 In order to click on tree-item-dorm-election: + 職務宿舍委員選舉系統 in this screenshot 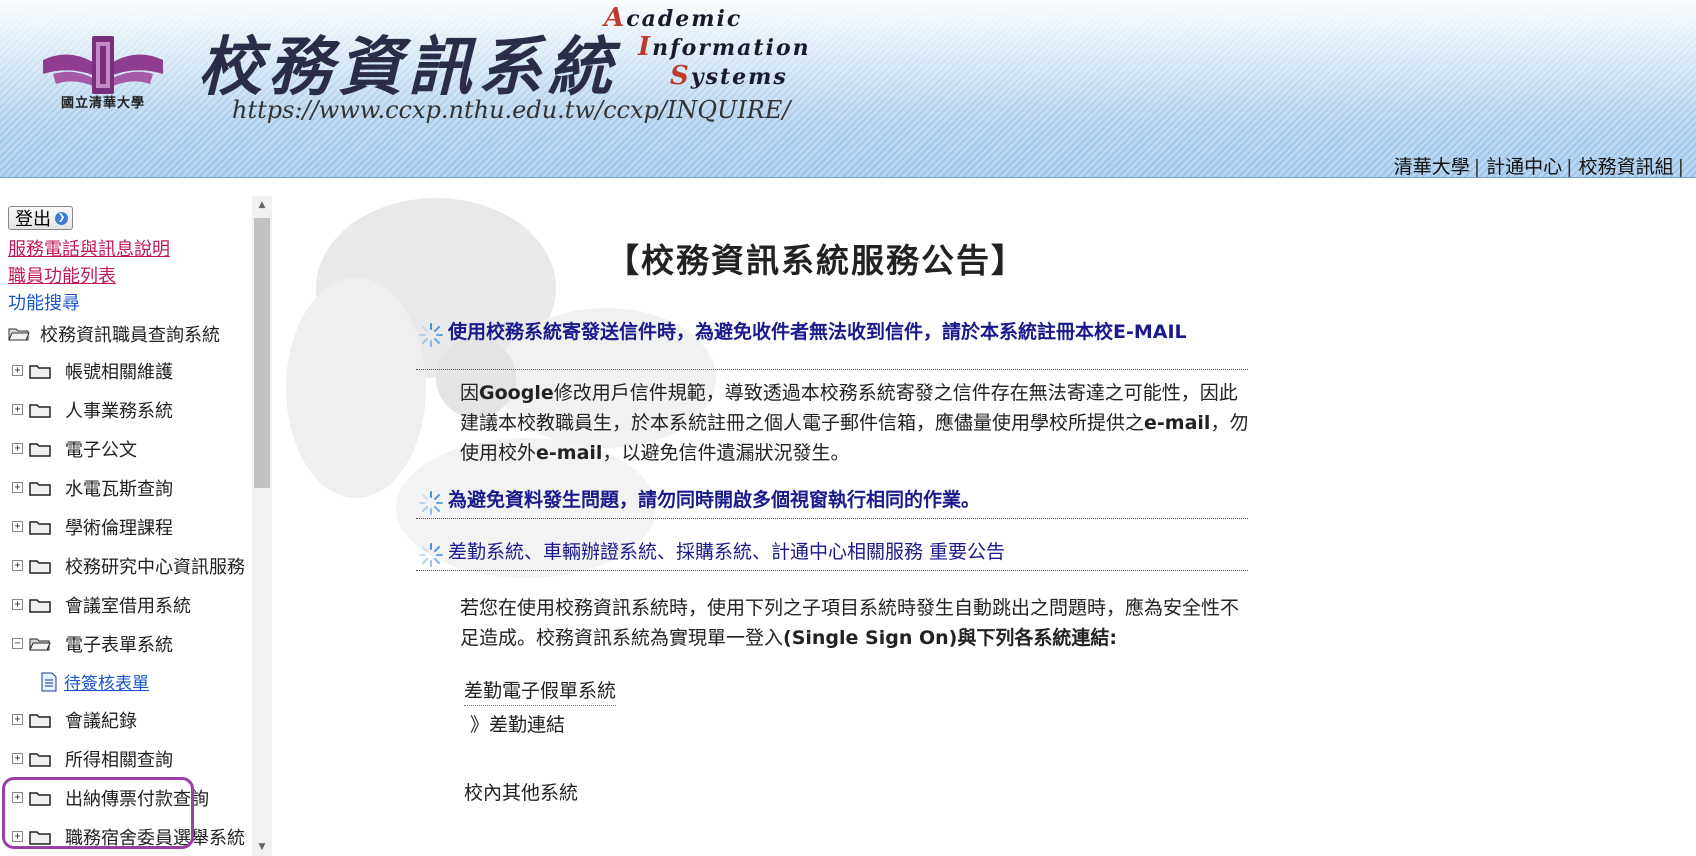, I will do `click(138, 836)`.